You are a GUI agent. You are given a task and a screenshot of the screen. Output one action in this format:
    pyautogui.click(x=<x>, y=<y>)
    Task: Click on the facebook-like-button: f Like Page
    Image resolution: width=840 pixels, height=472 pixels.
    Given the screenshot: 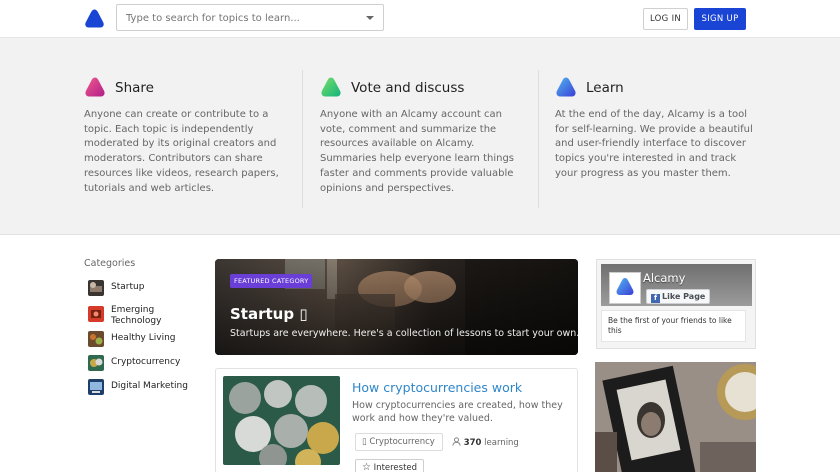 What is the action you would take?
    pyautogui.click(x=678, y=296)
    